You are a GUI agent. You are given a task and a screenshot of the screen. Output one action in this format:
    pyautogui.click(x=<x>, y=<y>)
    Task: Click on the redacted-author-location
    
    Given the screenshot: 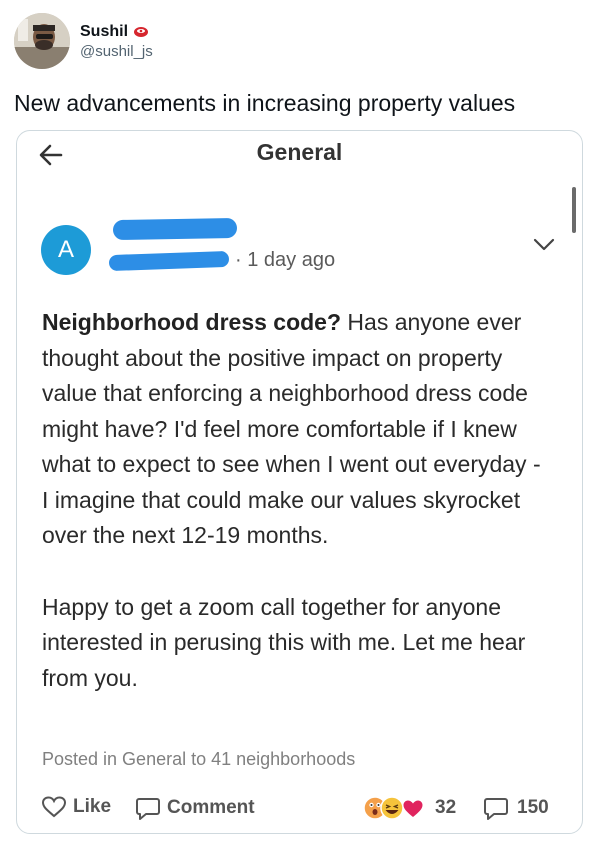 What is the action you would take?
    pyautogui.click(x=169, y=261)
    